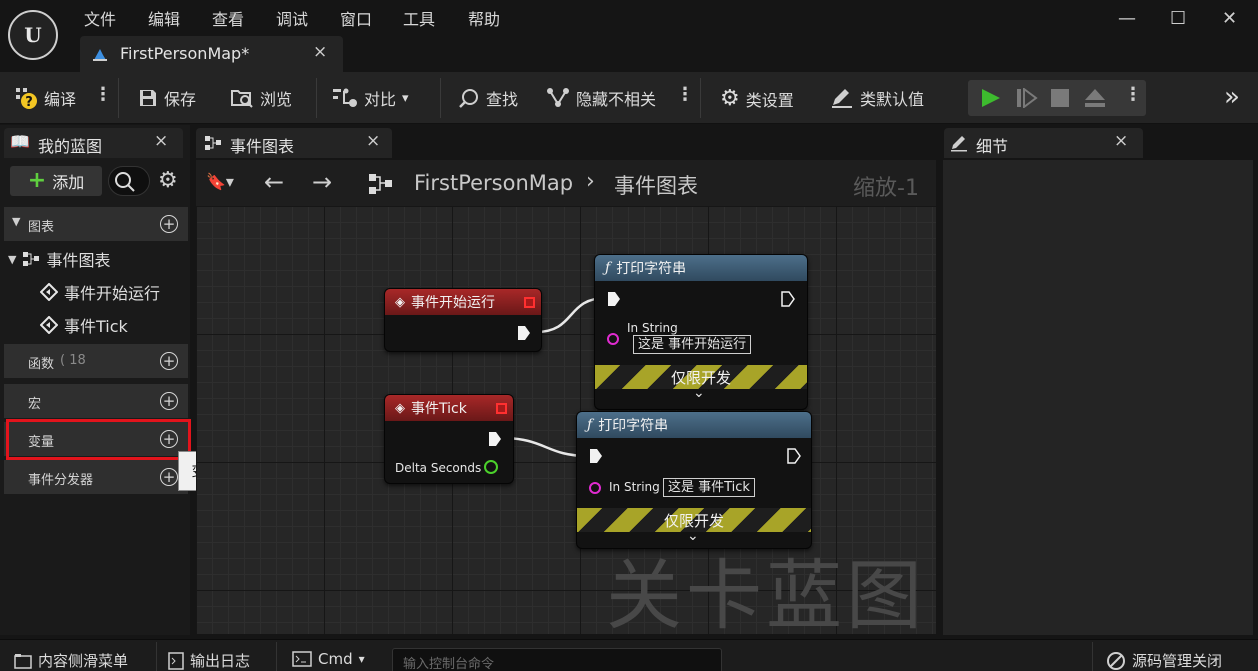 The image size is (1258, 671). Describe the element at coordinates (169, 477) in the screenshot. I see `add-dispatcher-icon: +` at that location.